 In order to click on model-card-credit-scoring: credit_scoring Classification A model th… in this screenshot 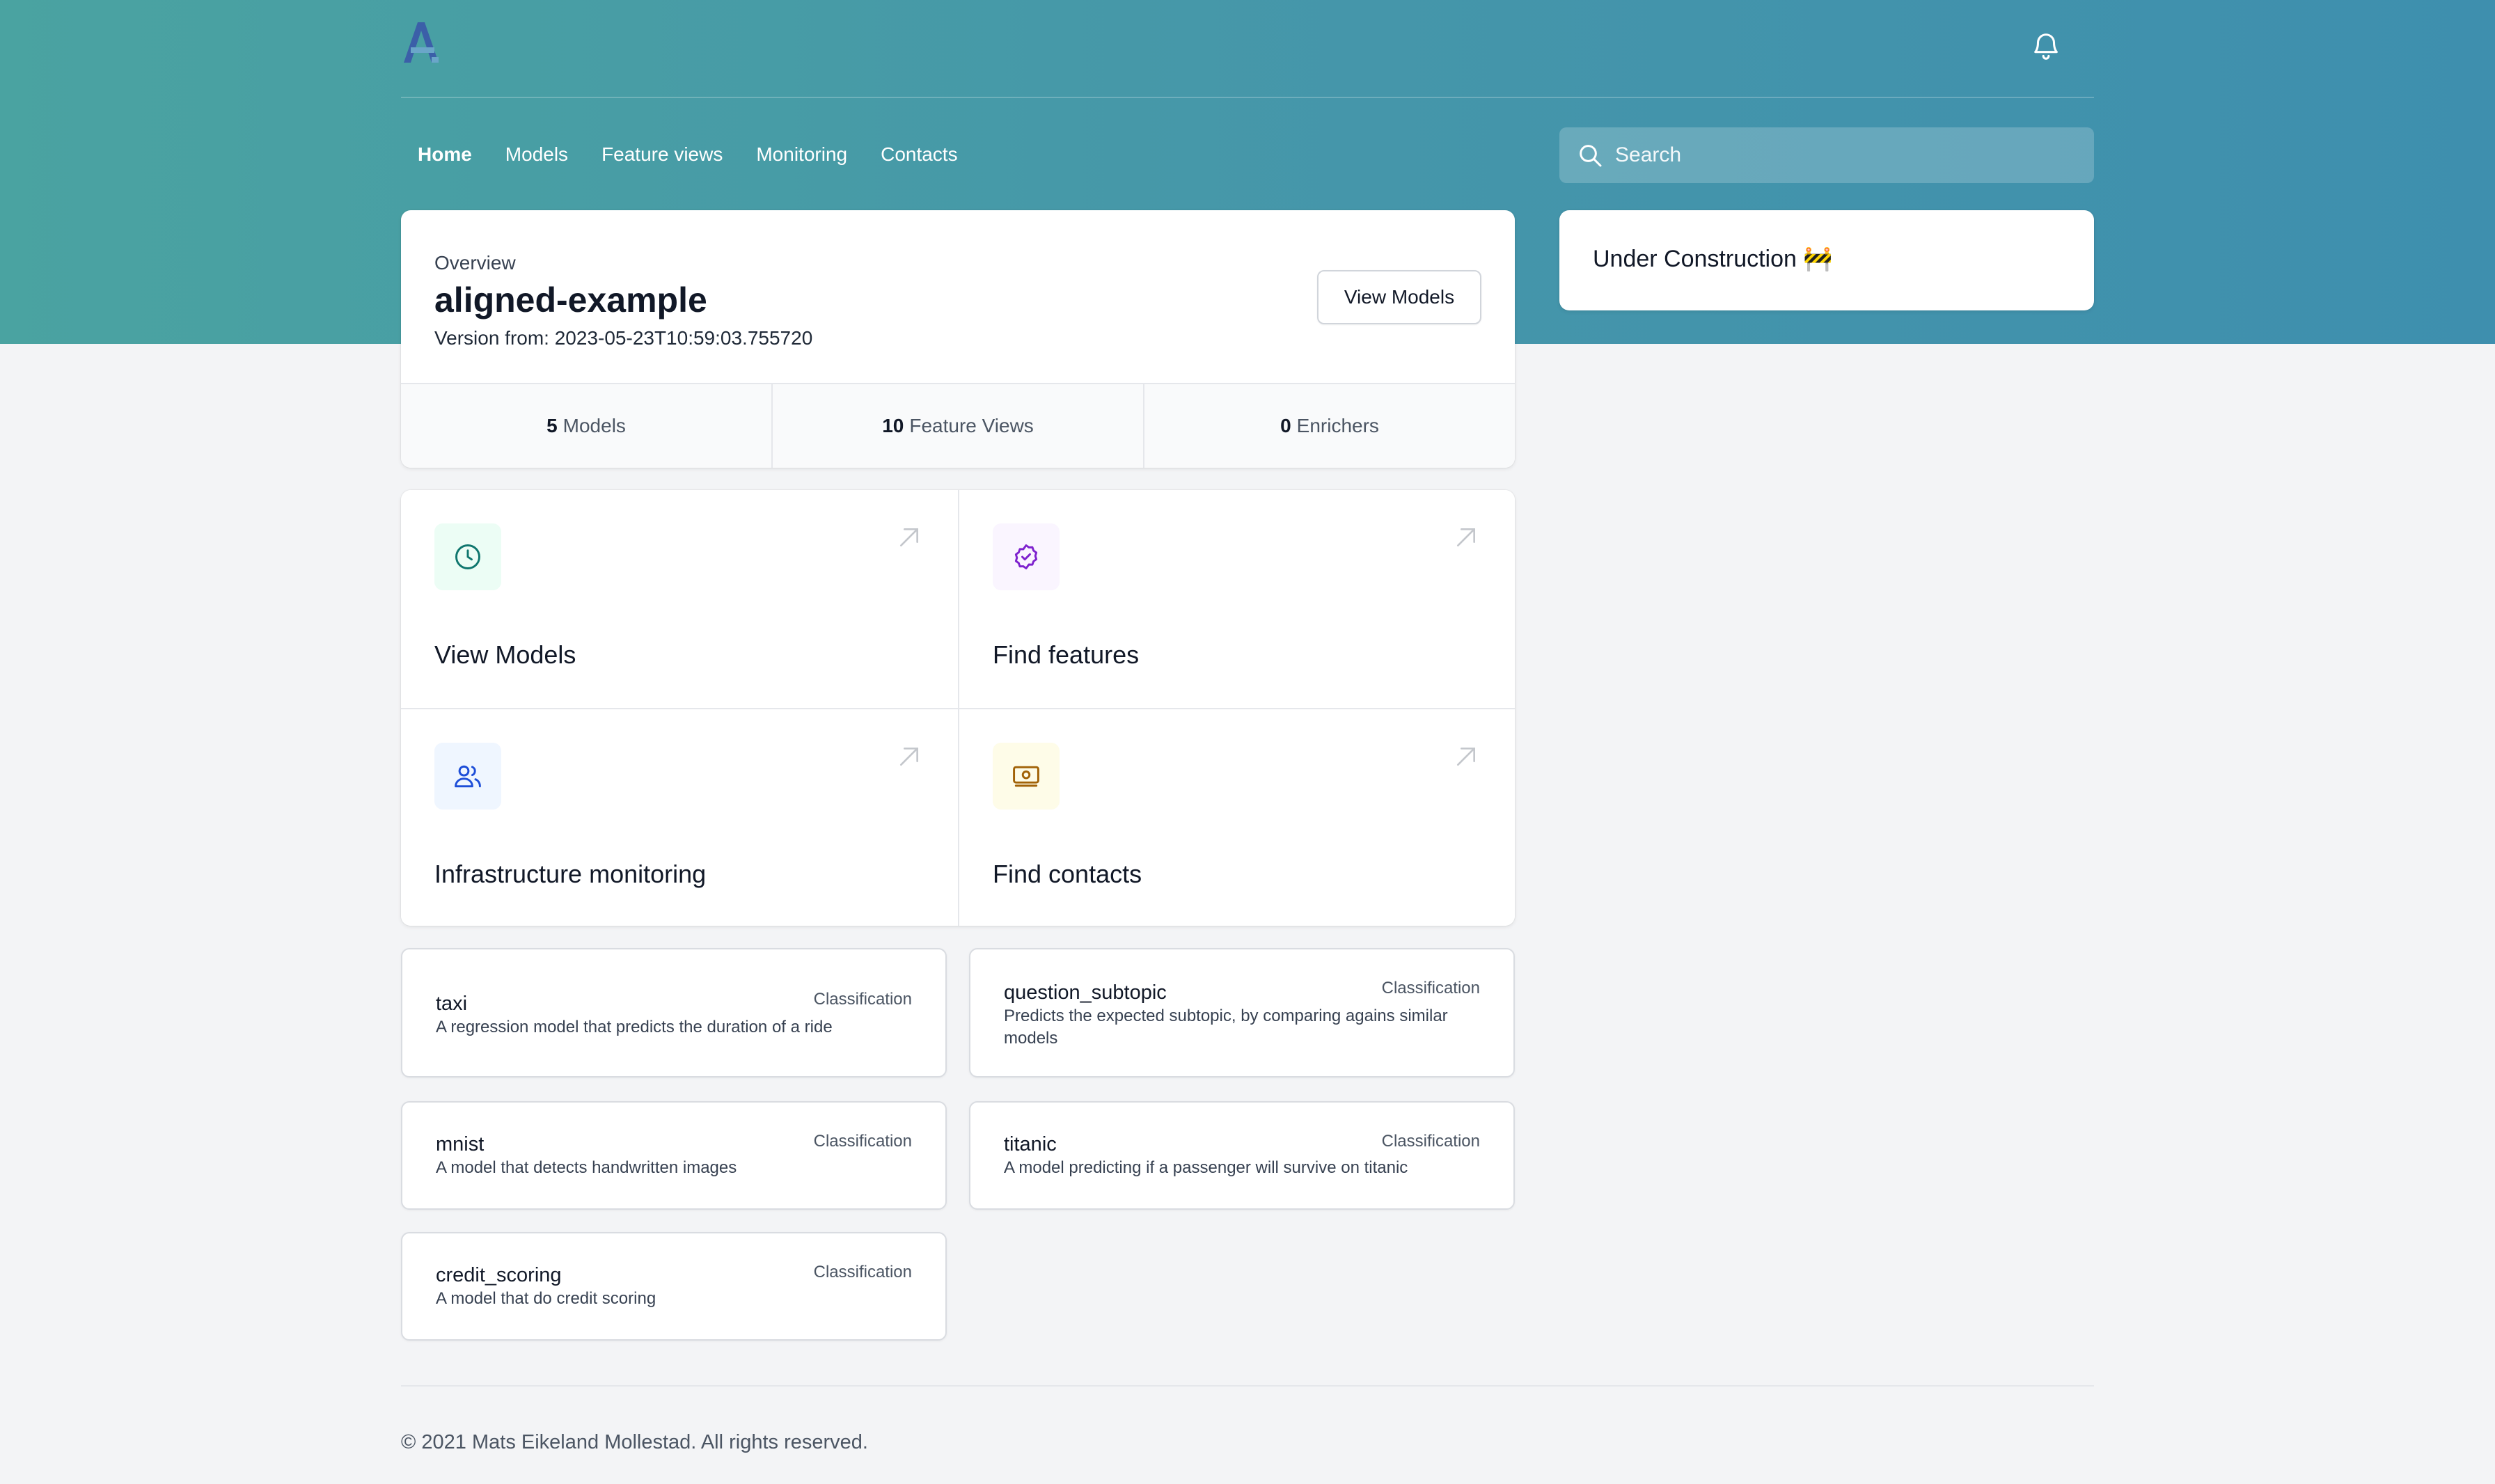, I will do `click(674, 1286)`.